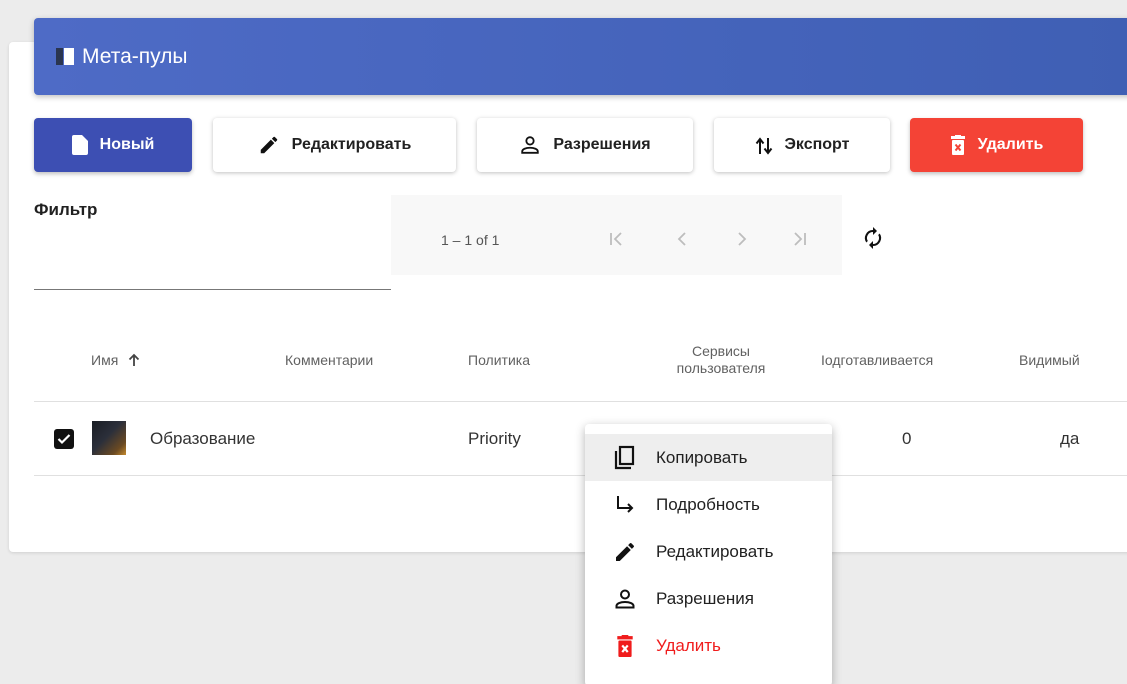  I want to click on filter-input, so click(212, 256).